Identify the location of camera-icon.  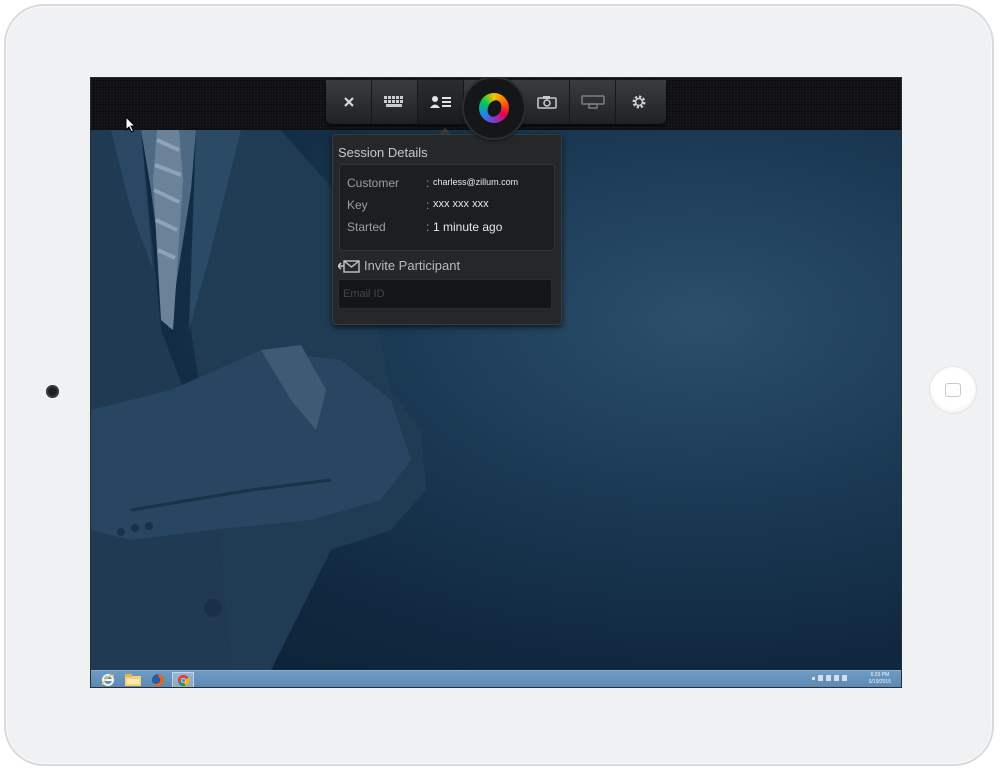
(546, 102).